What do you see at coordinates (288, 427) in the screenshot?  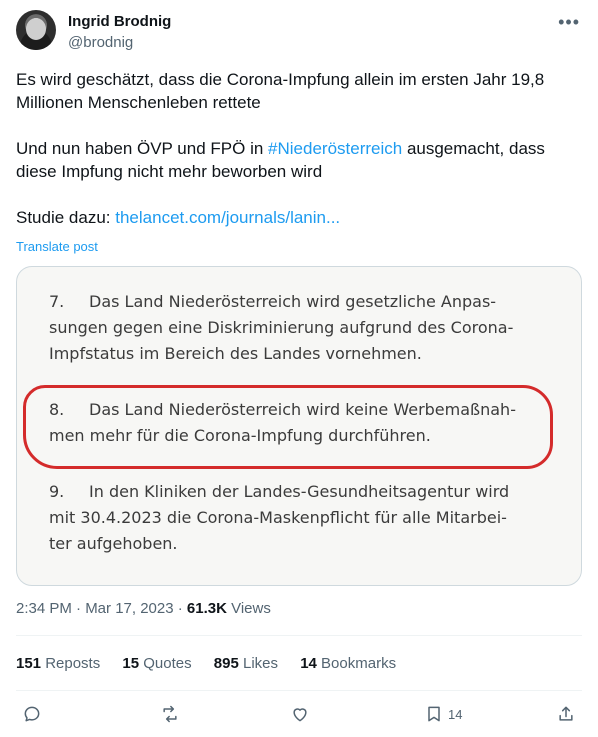 I see `red-highlight-circle` at bounding box center [288, 427].